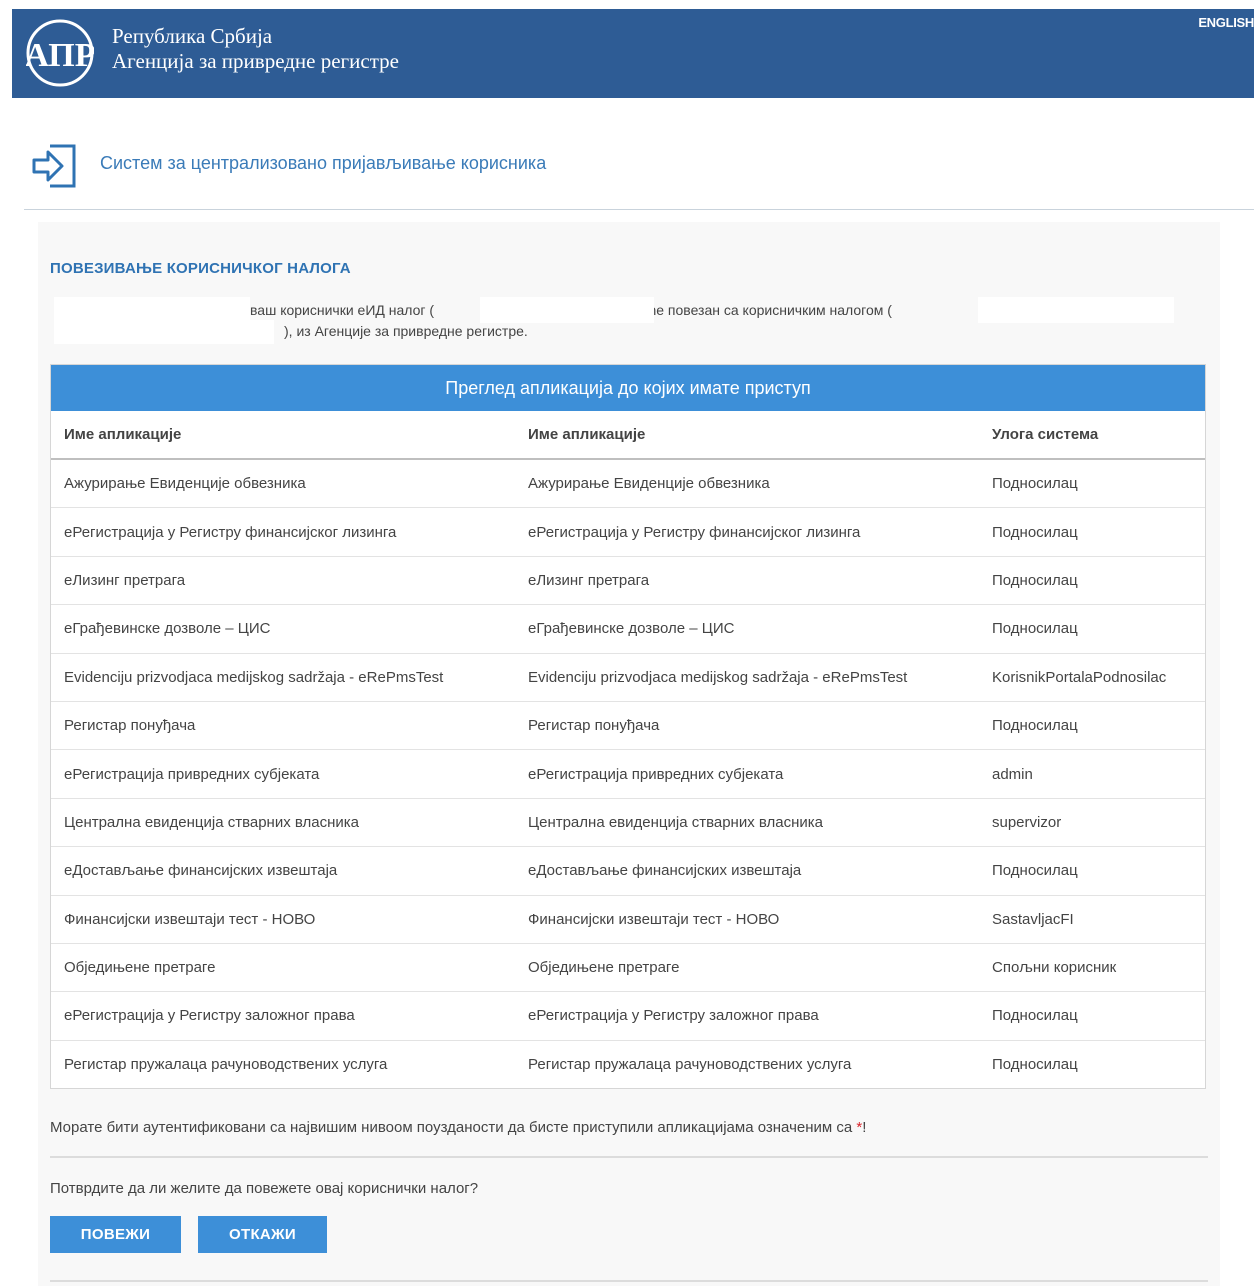 This screenshot has width=1254, height=1286. I want to click on table-cell: Спољни корисник, so click(1092, 967).